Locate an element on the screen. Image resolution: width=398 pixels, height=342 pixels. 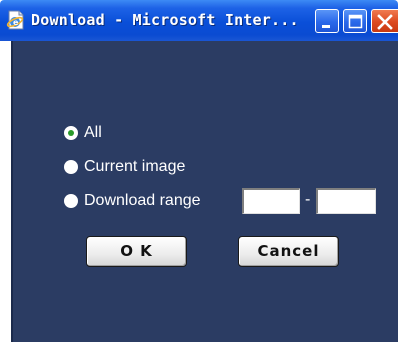
minimize-button is located at coordinates (327, 21).